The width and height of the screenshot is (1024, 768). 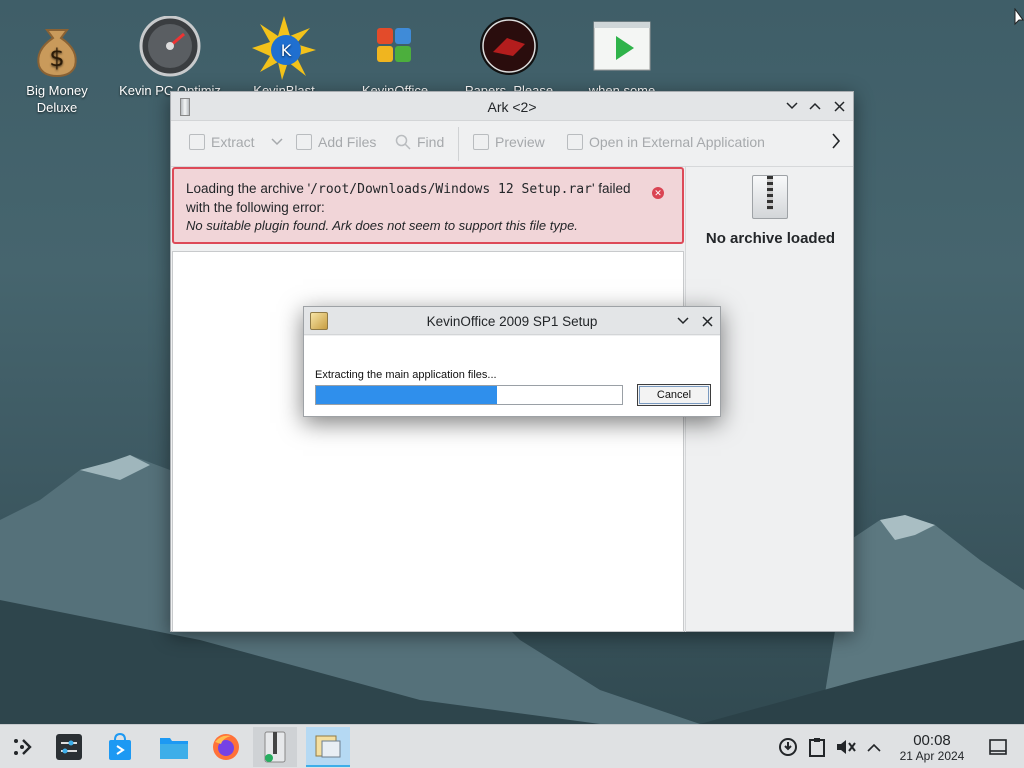 I want to click on desktop-icon-kevinblast: K KevinBlast, so click(x=284, y=54).